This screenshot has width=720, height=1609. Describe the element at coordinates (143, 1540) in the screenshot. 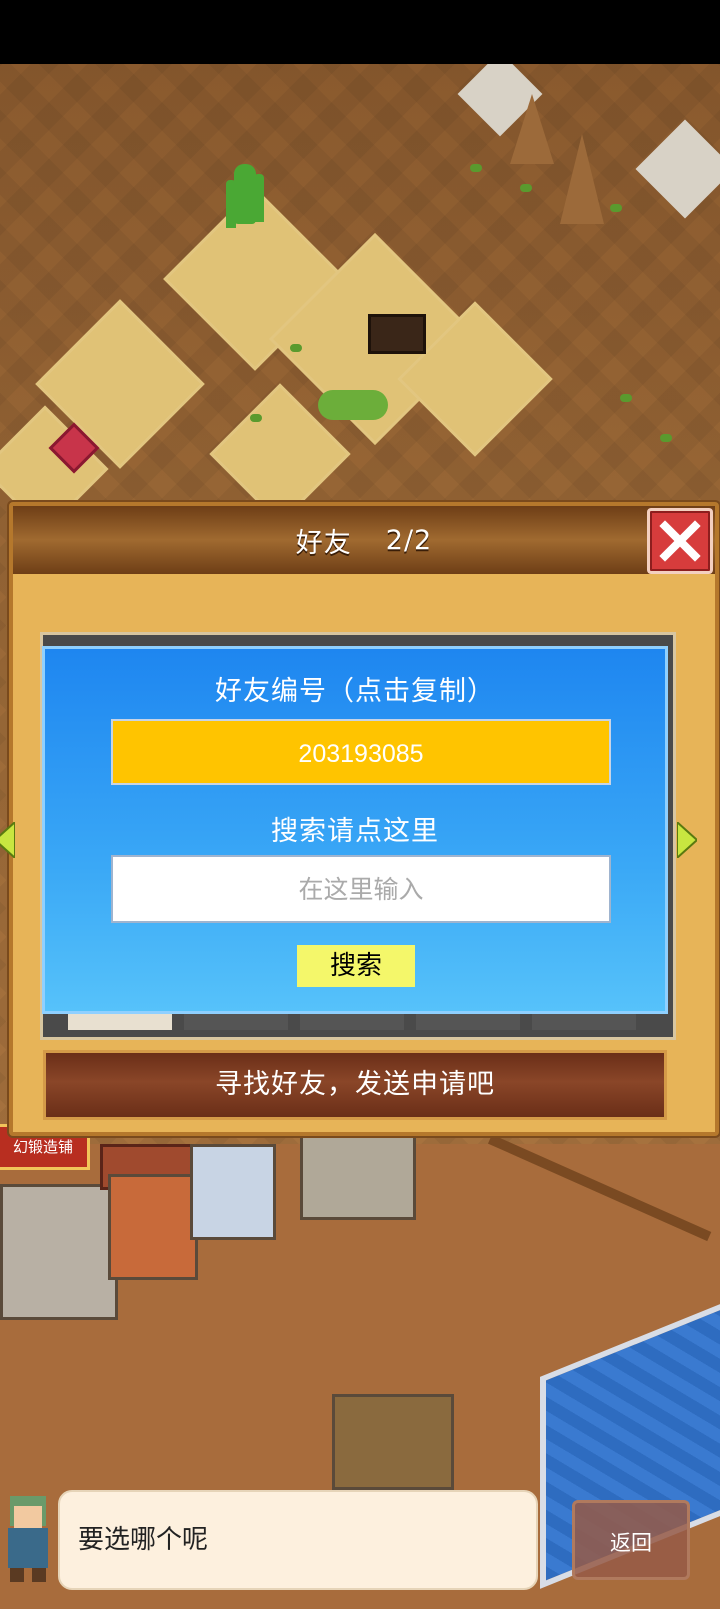

I see `speech-text: 要选哪个呢` at that location.